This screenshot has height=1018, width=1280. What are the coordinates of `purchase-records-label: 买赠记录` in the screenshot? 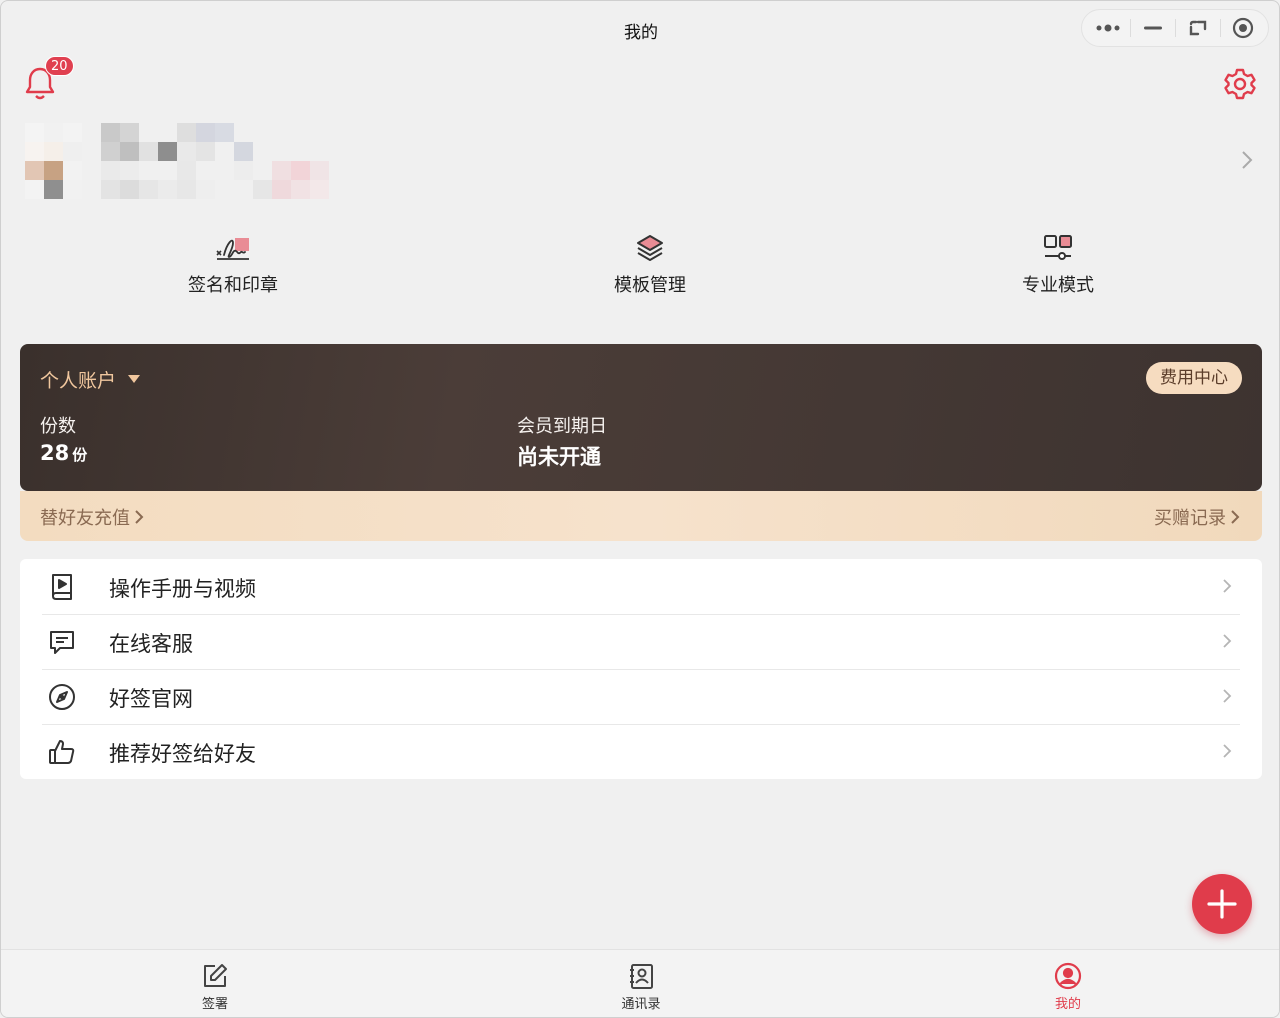 It's located at (1190, 518).